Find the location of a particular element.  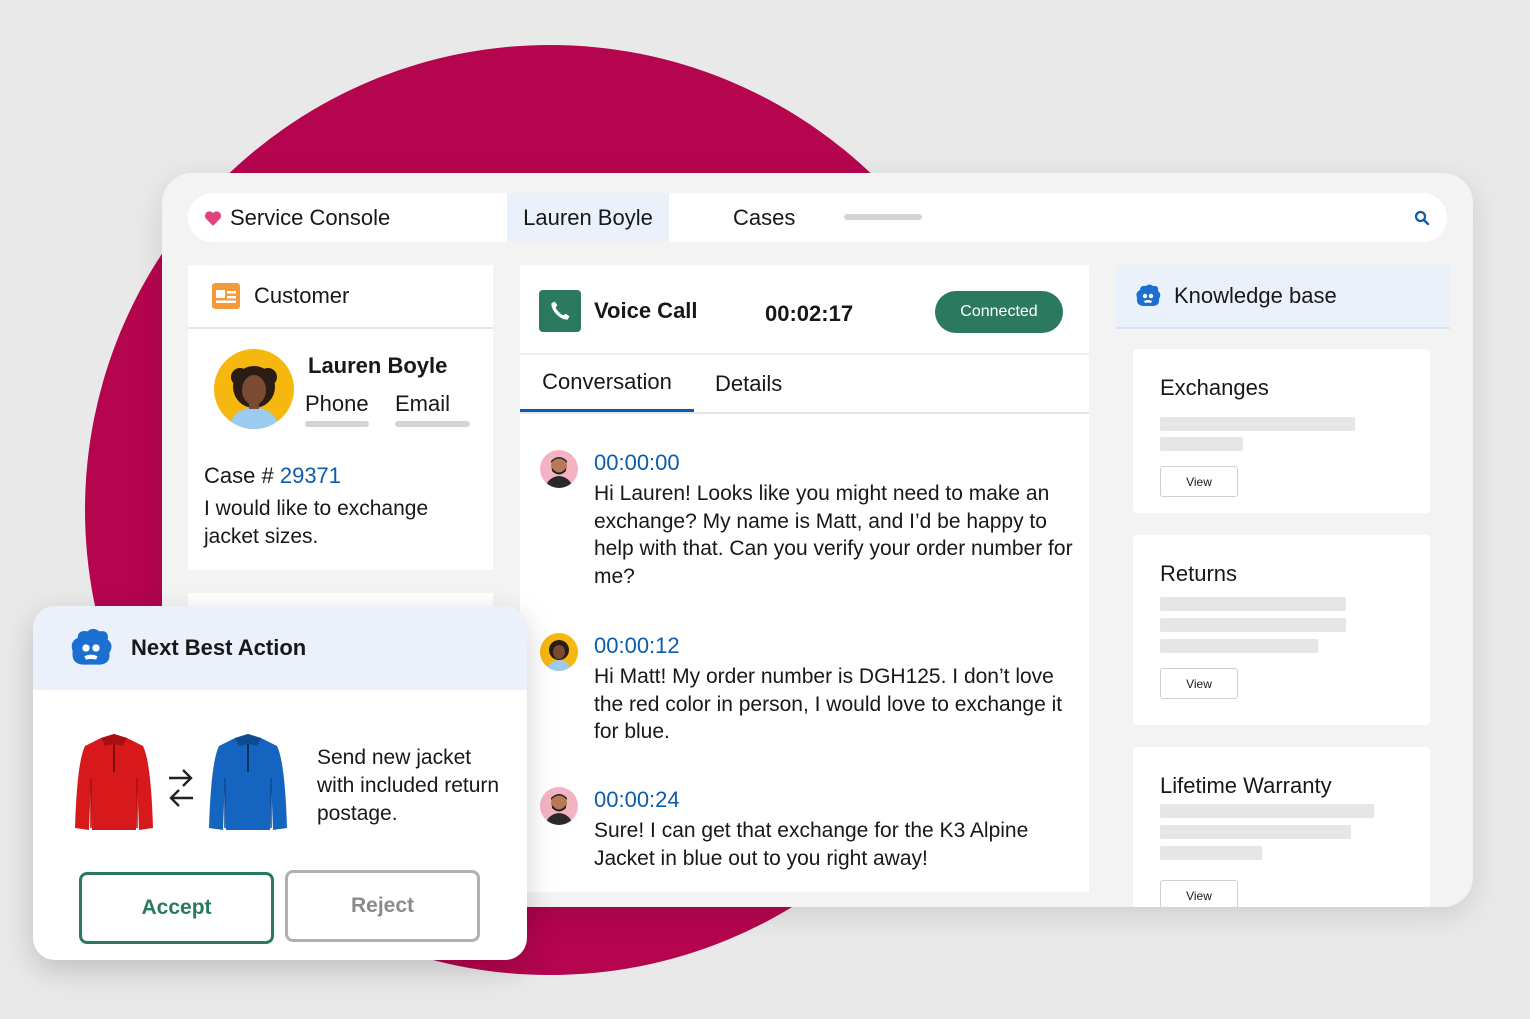

status-badge: Connected is located at coordinates (999, 312).